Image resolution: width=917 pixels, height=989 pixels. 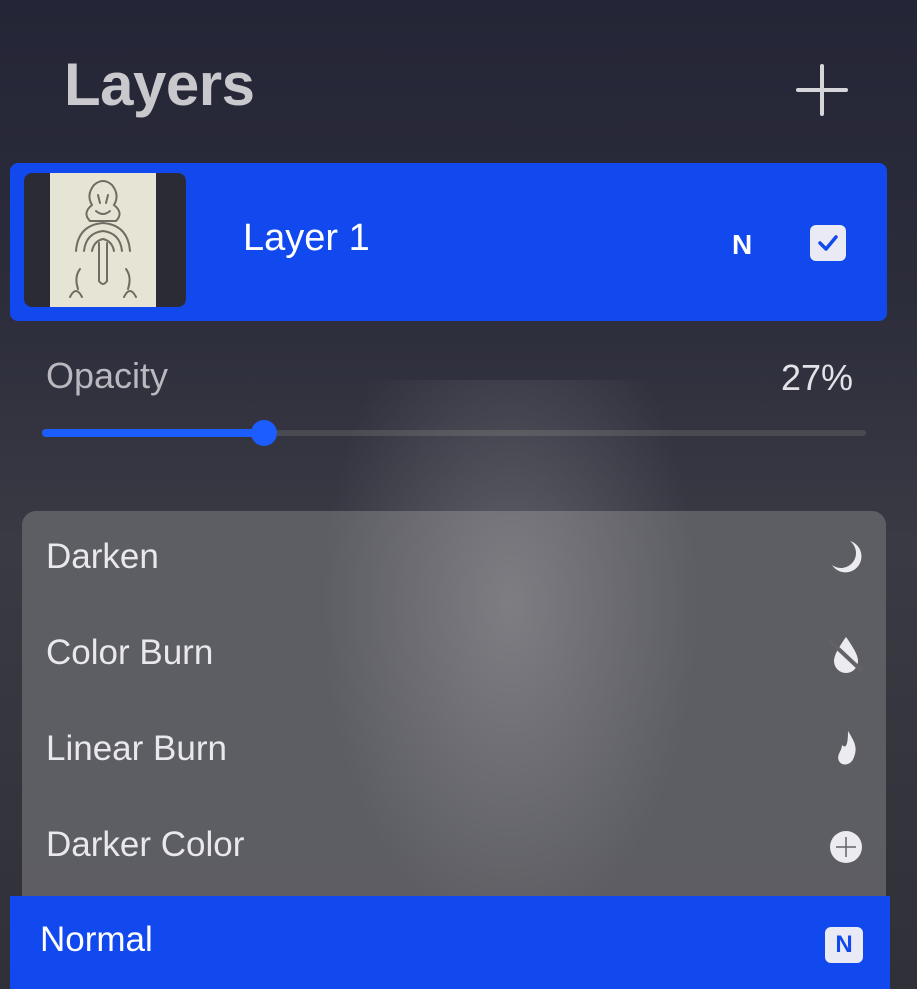 What do you see at coordinates (454, 559) in the screenshot?
I see `blend-mode-darken: Darken` at bounding box center [454, 559].